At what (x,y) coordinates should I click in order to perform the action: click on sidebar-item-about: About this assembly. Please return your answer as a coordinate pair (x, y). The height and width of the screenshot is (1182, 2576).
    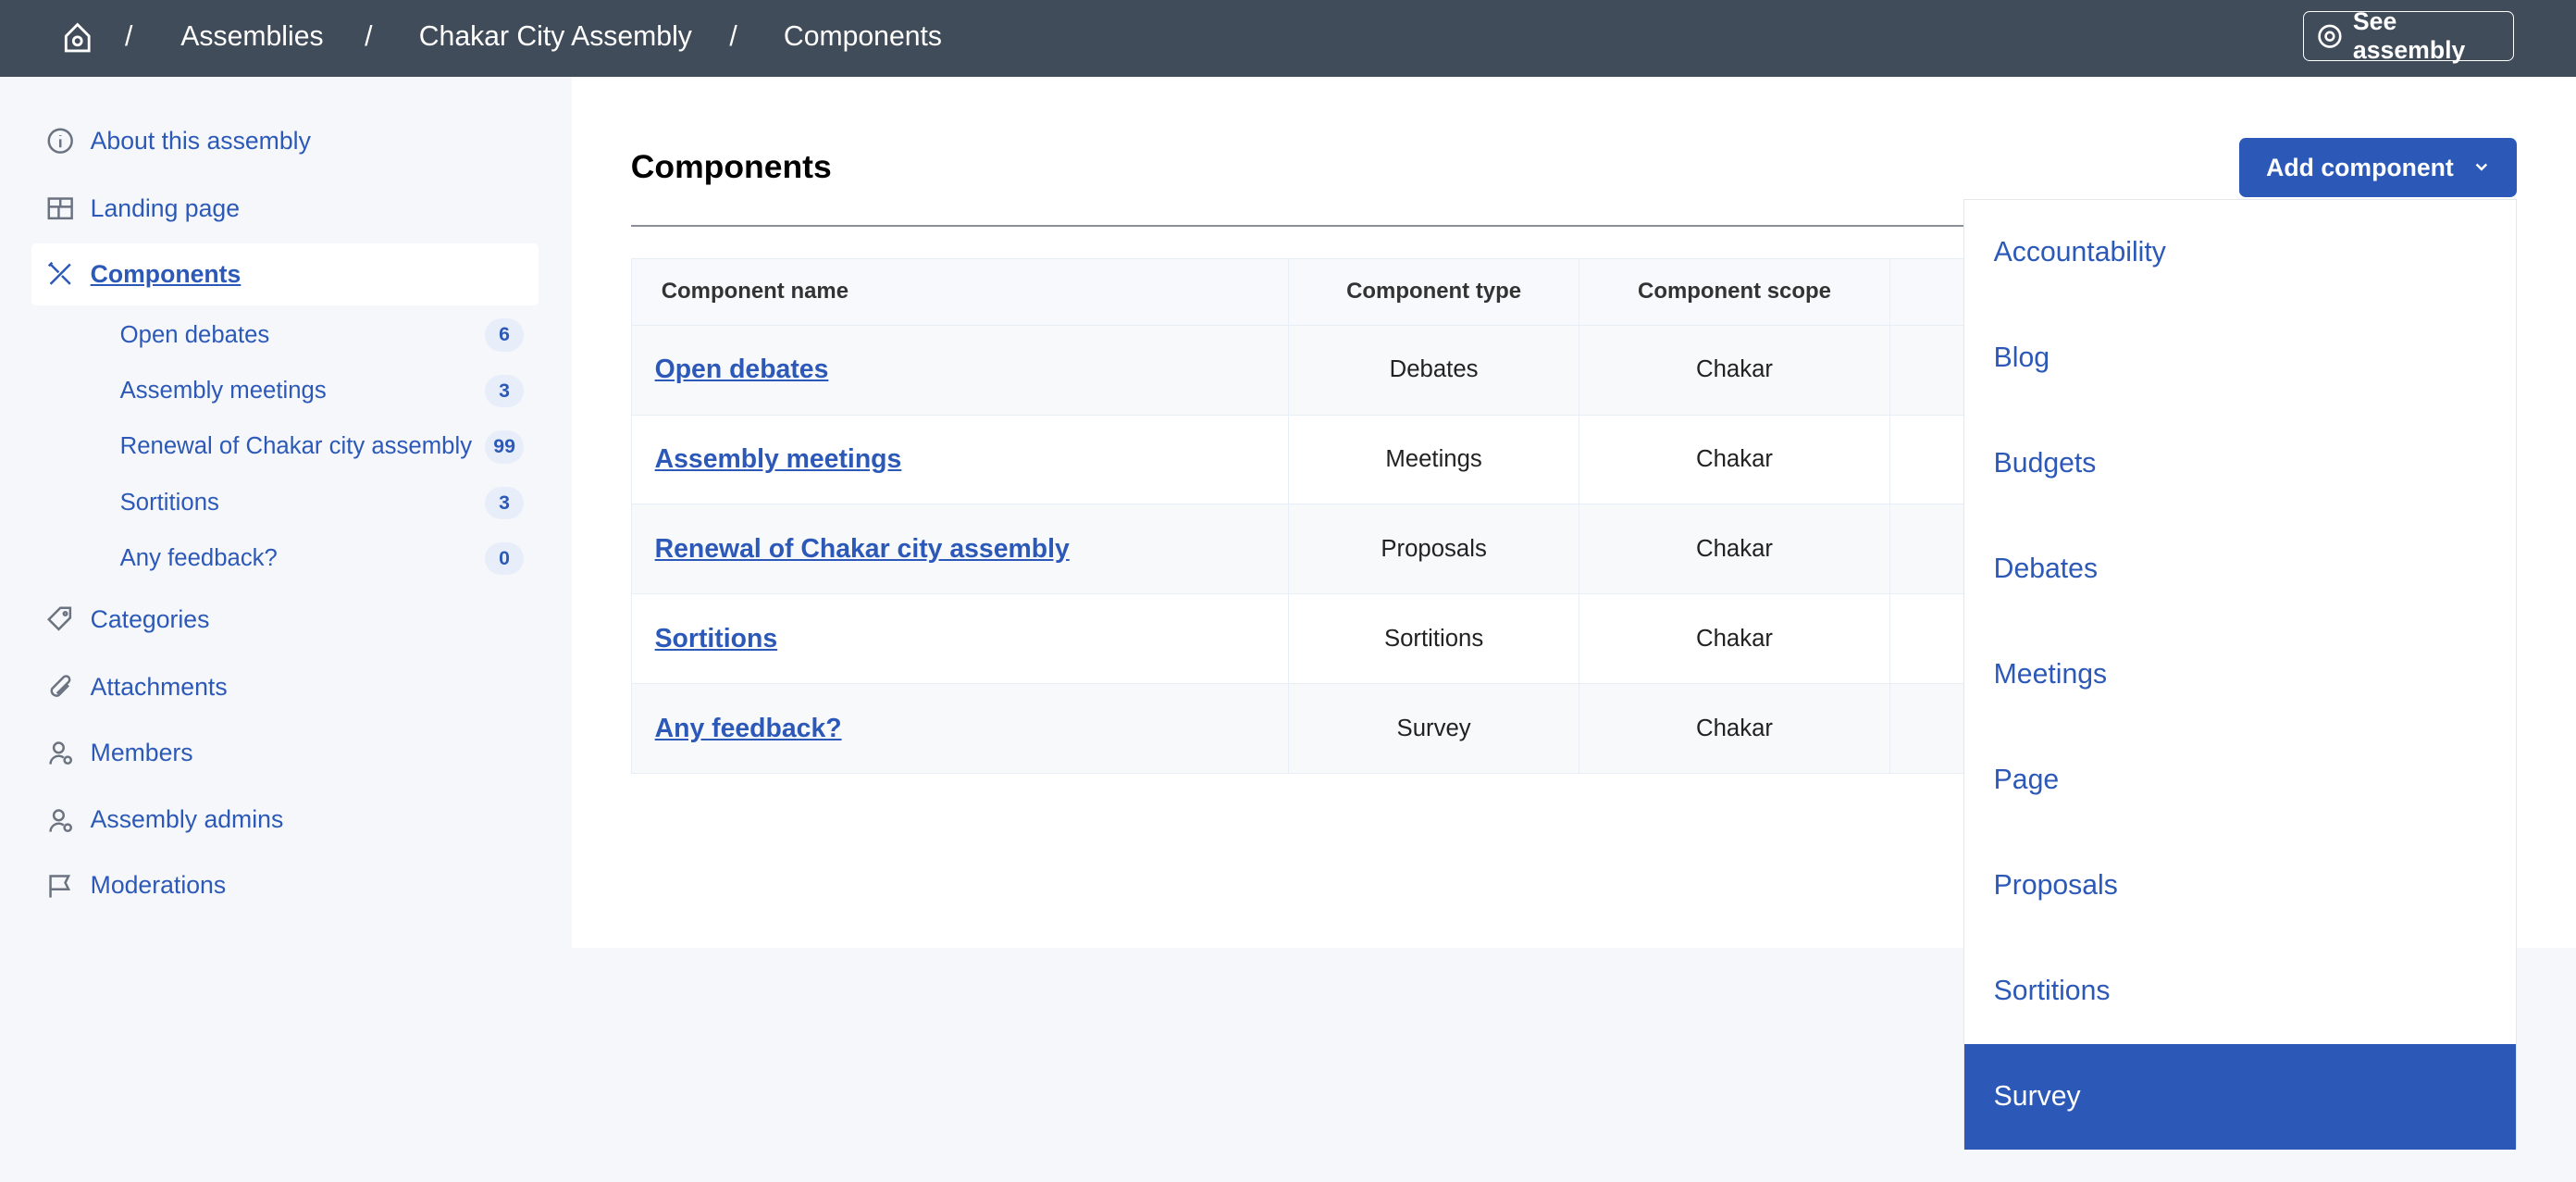
    Looking at the image, I should click on (285, 141).